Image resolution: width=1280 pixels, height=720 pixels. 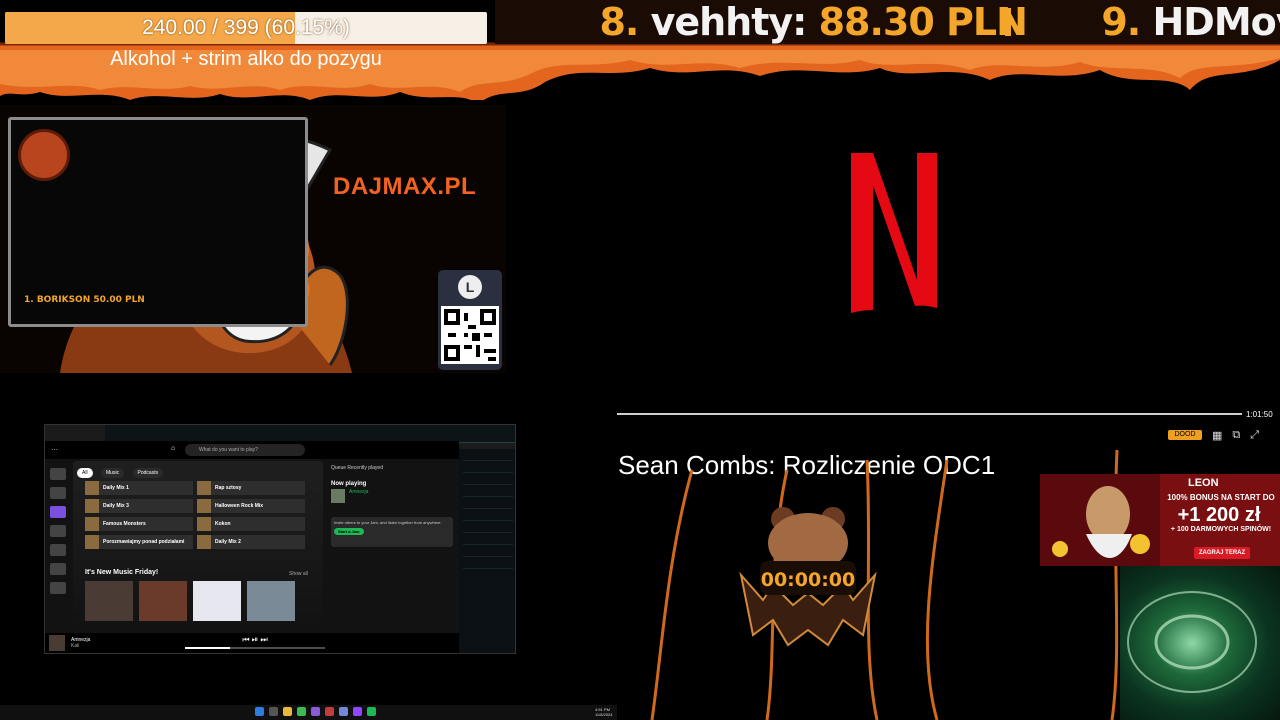 What do you see at coordinates (228, 542) in the screenshot?
I see `shortcut-label: Daily Mix 2` at bounding box center [228, 542].